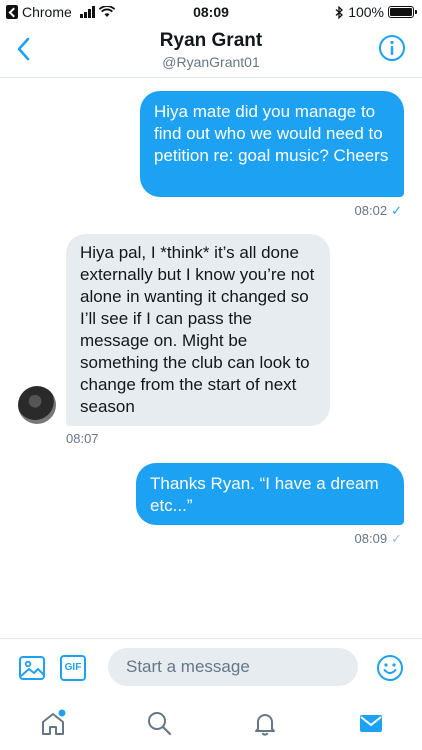 This screenshot has height=750, width=422. What do you see at coordinates (371, 210) in the screenshot?
I see `message-time: 08:02` at bounding box center [371, 210].